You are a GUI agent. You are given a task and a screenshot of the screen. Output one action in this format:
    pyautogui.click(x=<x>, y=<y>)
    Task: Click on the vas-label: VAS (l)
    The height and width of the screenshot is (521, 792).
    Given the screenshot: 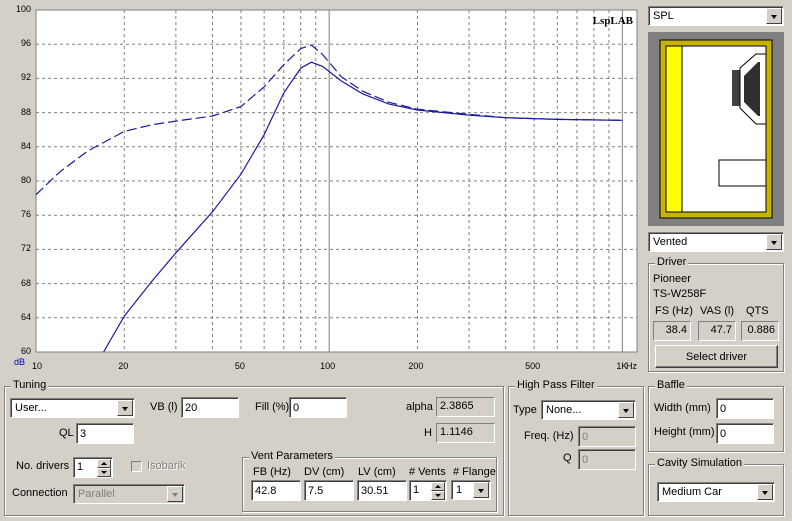 What is the action you would take?
    pyautogui.click(x=717, y=311)
    